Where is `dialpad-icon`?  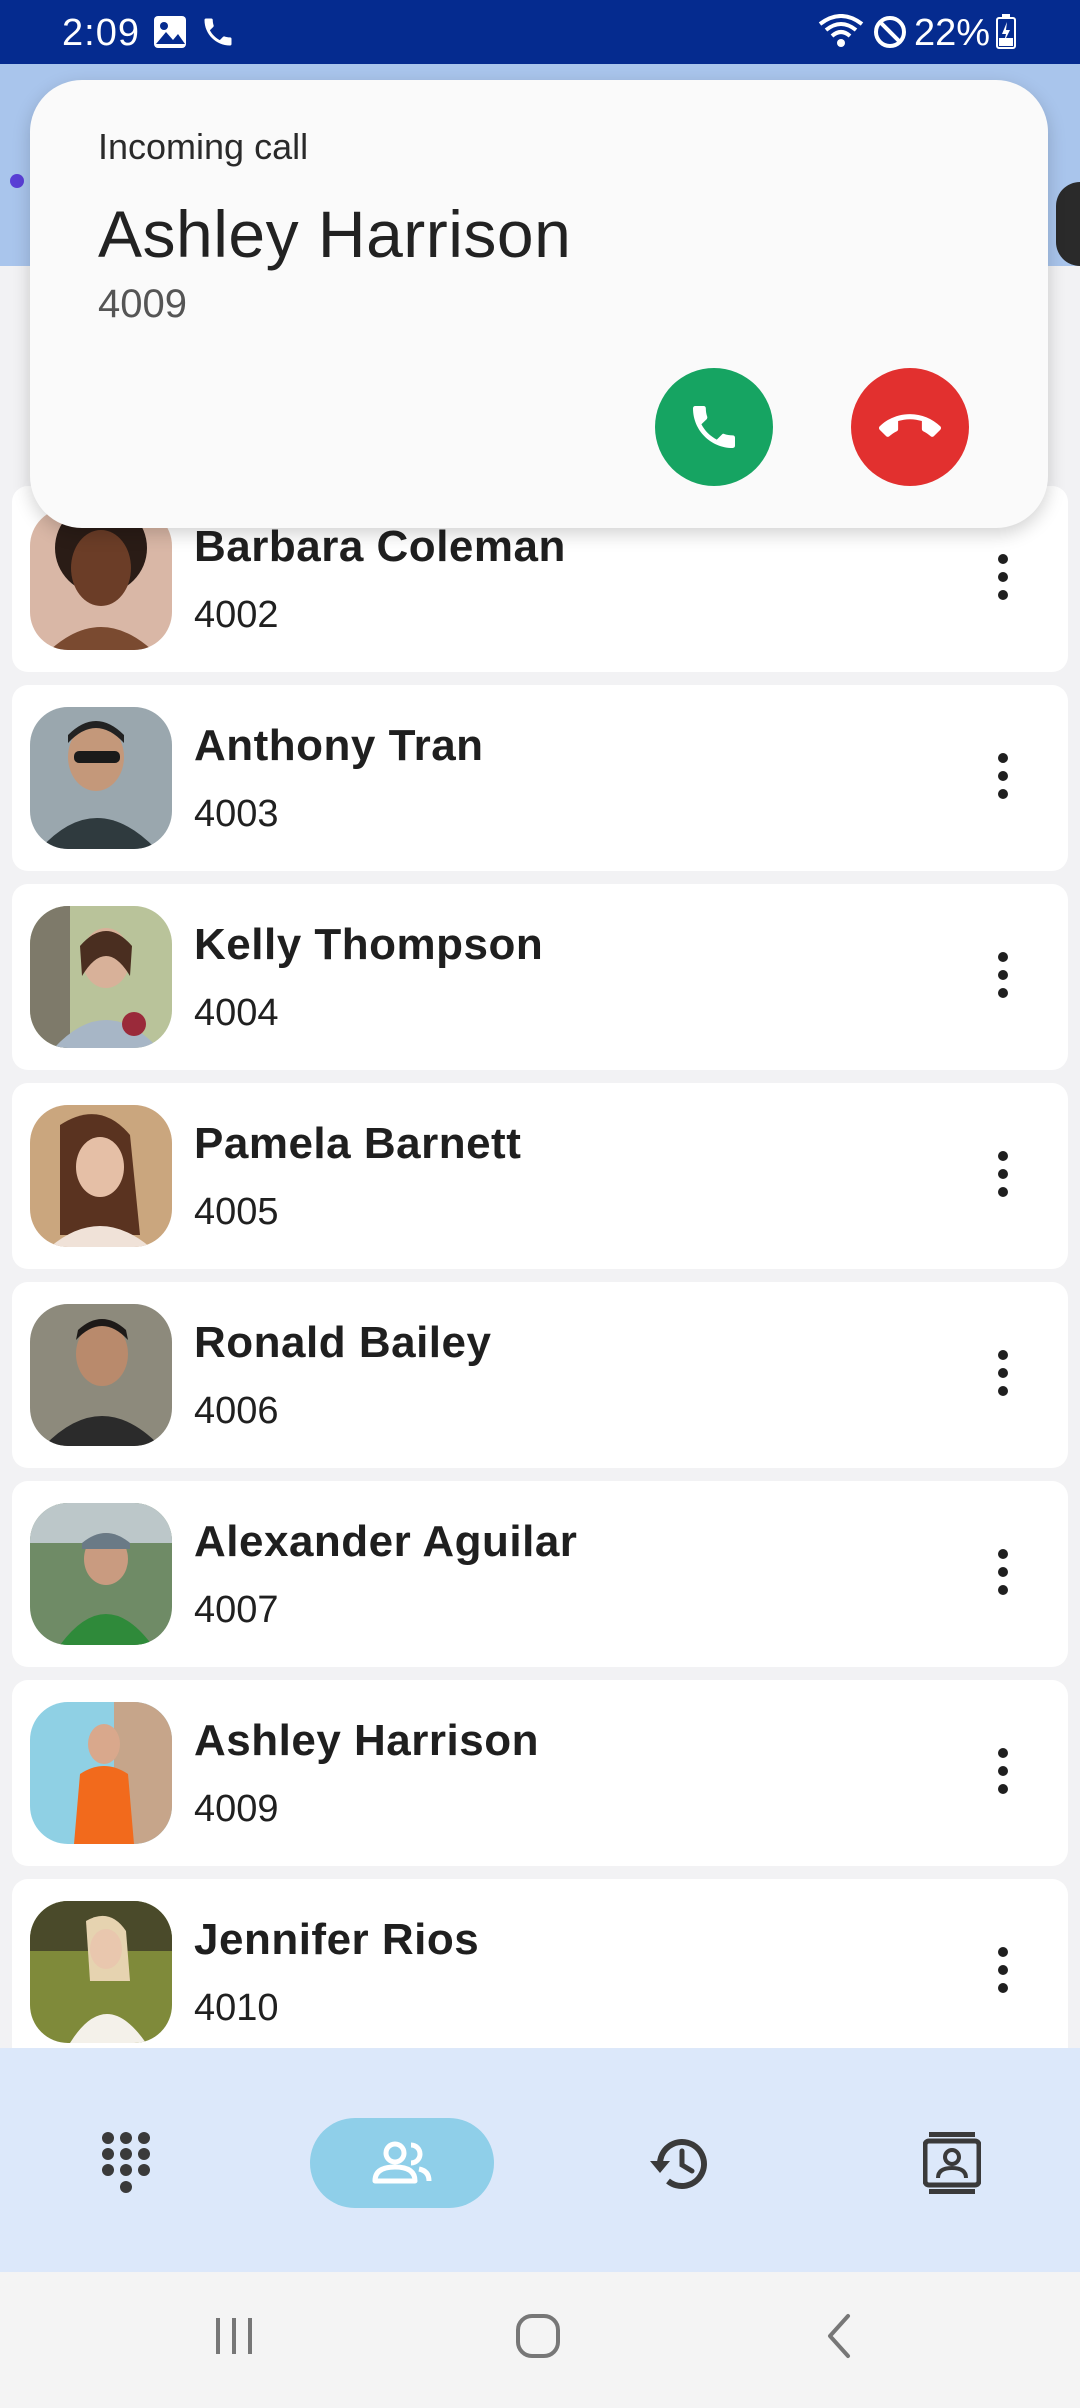 dialpad-icon is located at coordinates (126, 2162).